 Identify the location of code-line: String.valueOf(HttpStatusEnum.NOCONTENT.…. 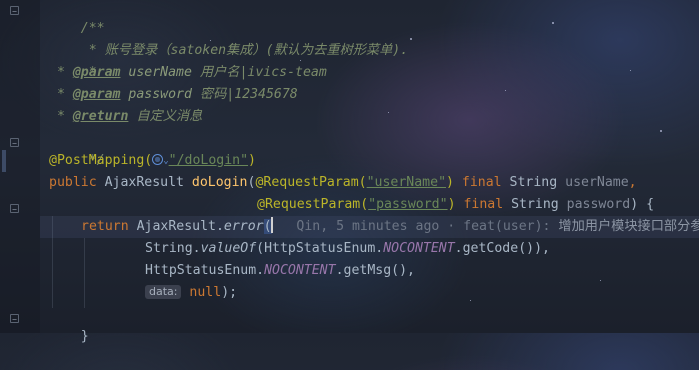
(347, 248).